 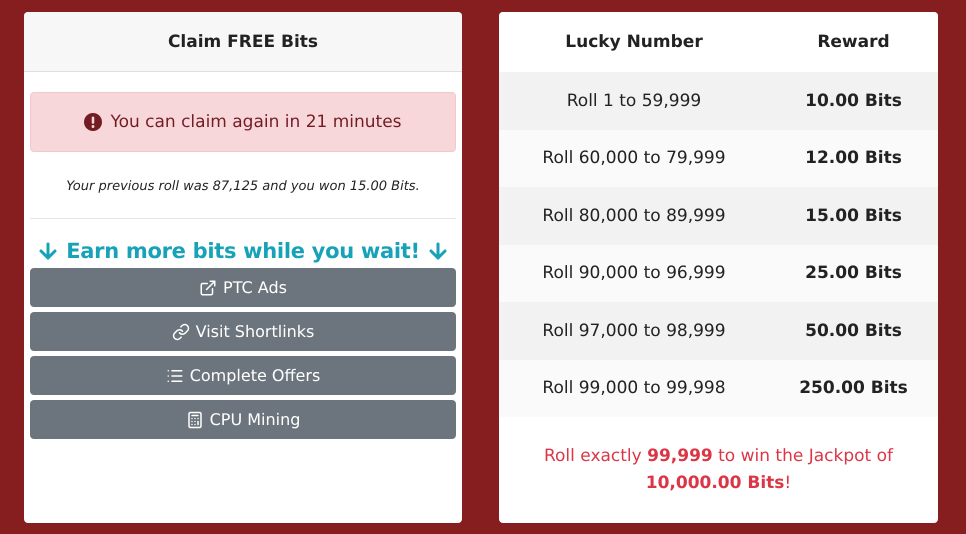 What do you see at coordinates (243, 42) in the screenshot?
I see `card-title: Claim FREE Bits` at bounding box center [243, 42].